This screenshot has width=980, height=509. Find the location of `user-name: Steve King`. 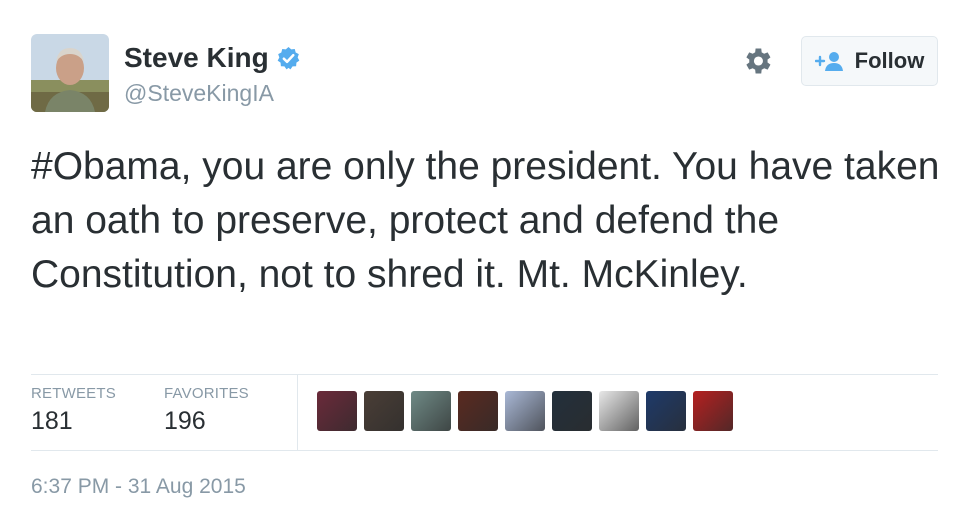

user-name: Steve King is located at coordinates (196, 58).